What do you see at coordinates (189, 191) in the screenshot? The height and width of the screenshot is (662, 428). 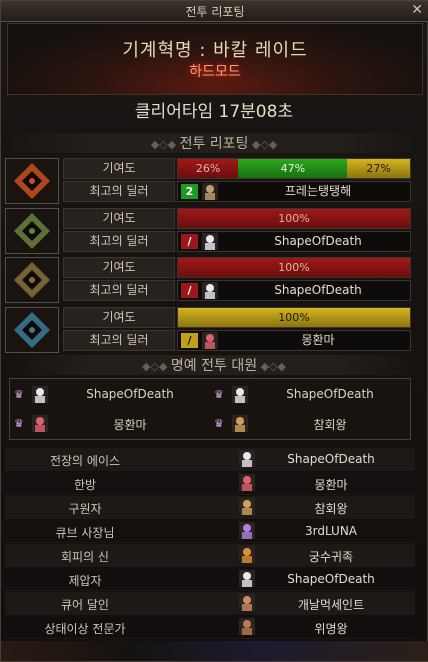 I see `party-badge: 2` at bounding box center [189, 191].